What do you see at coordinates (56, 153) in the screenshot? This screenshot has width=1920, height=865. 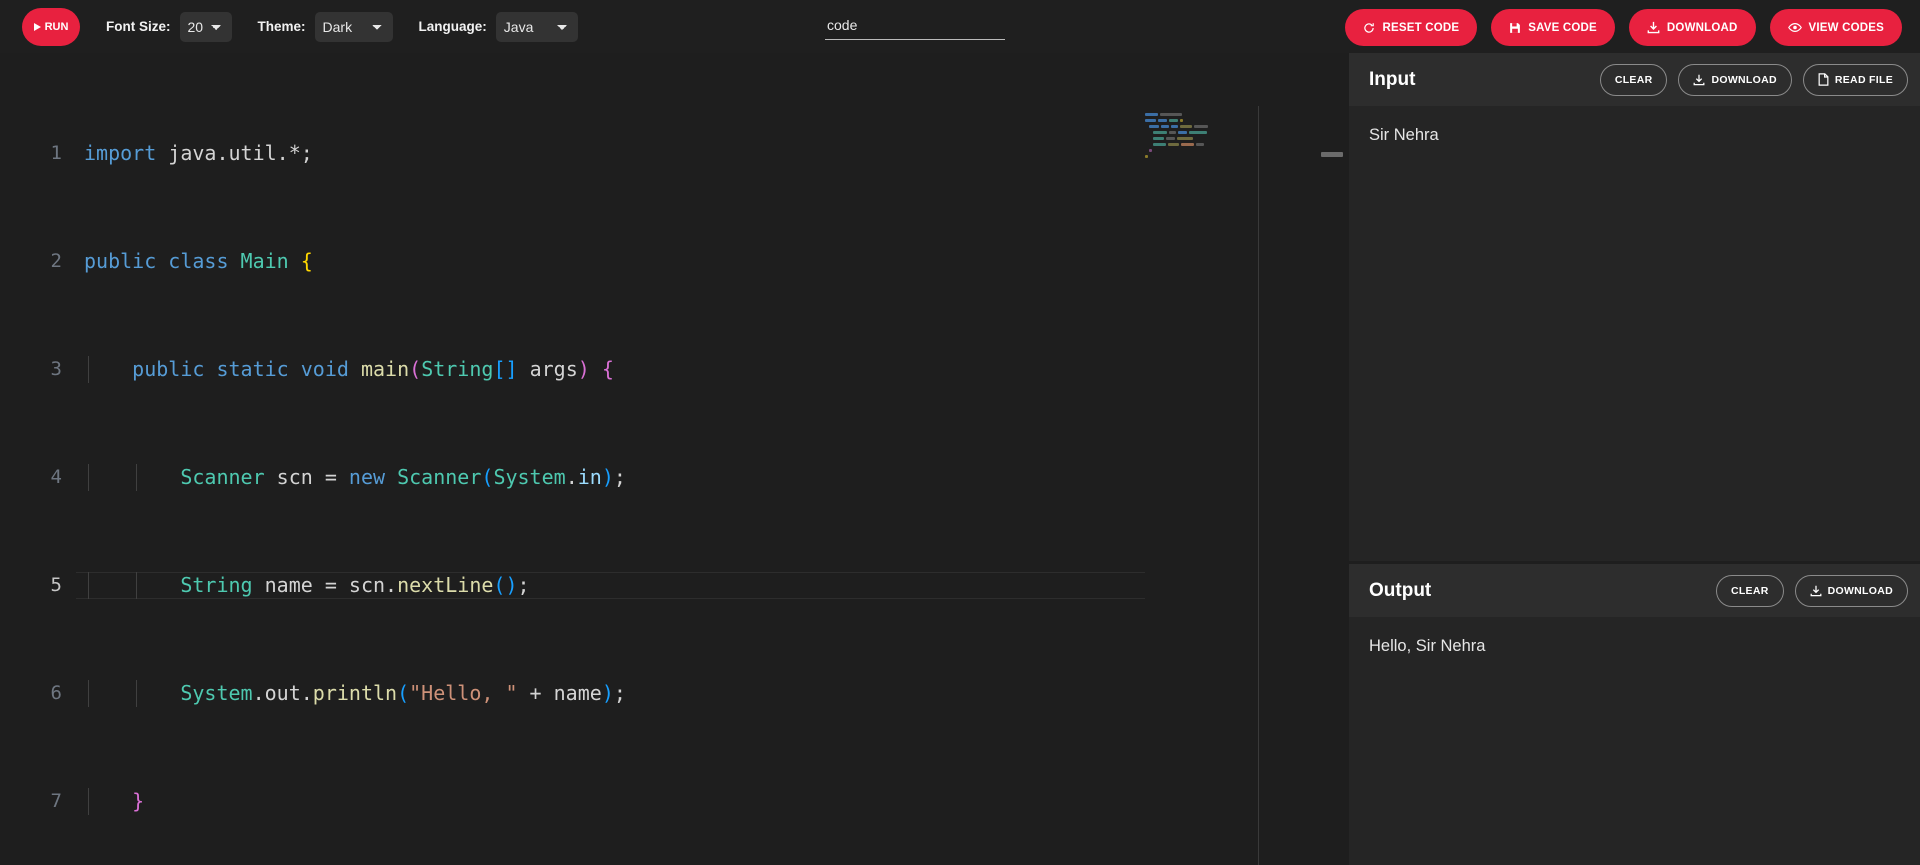 I see `line-number: 1` at bounding box center [56, 153].